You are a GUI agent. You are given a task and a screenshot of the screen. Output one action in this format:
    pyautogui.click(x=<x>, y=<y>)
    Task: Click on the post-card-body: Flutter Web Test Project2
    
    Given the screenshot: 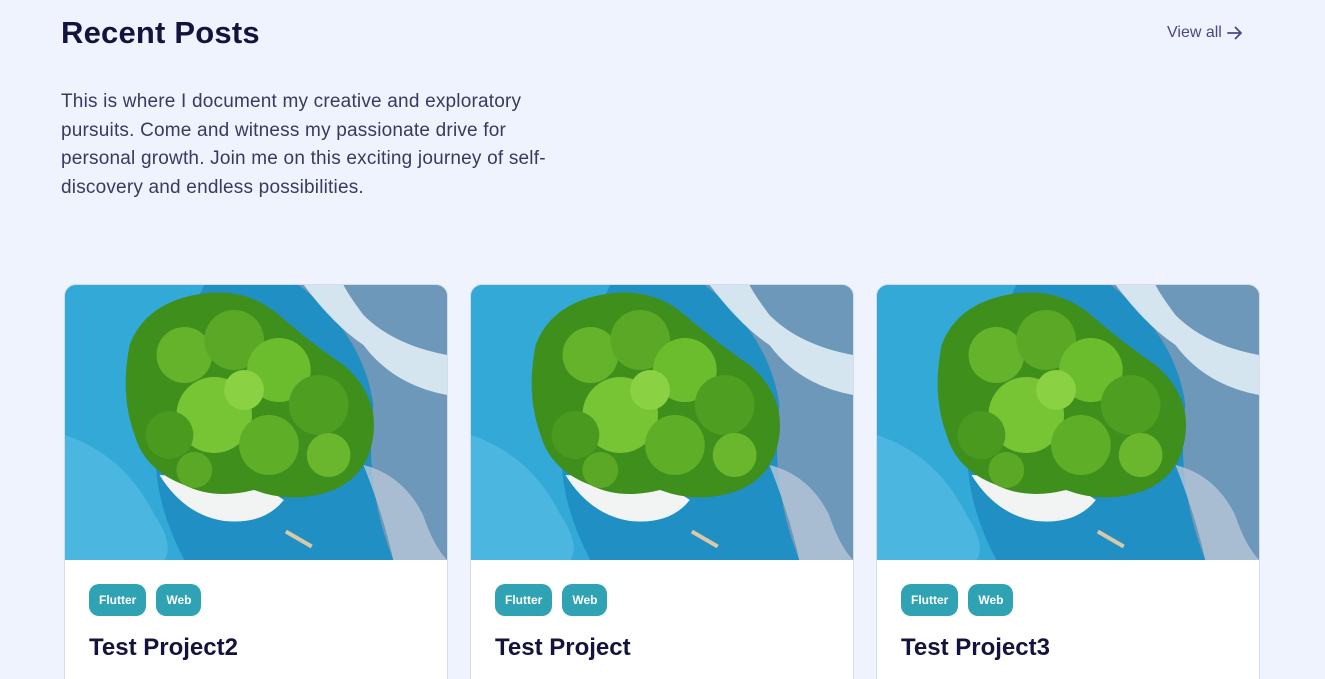 What is the action you would take?
    pyautogui.click(x=256, y=611)
    